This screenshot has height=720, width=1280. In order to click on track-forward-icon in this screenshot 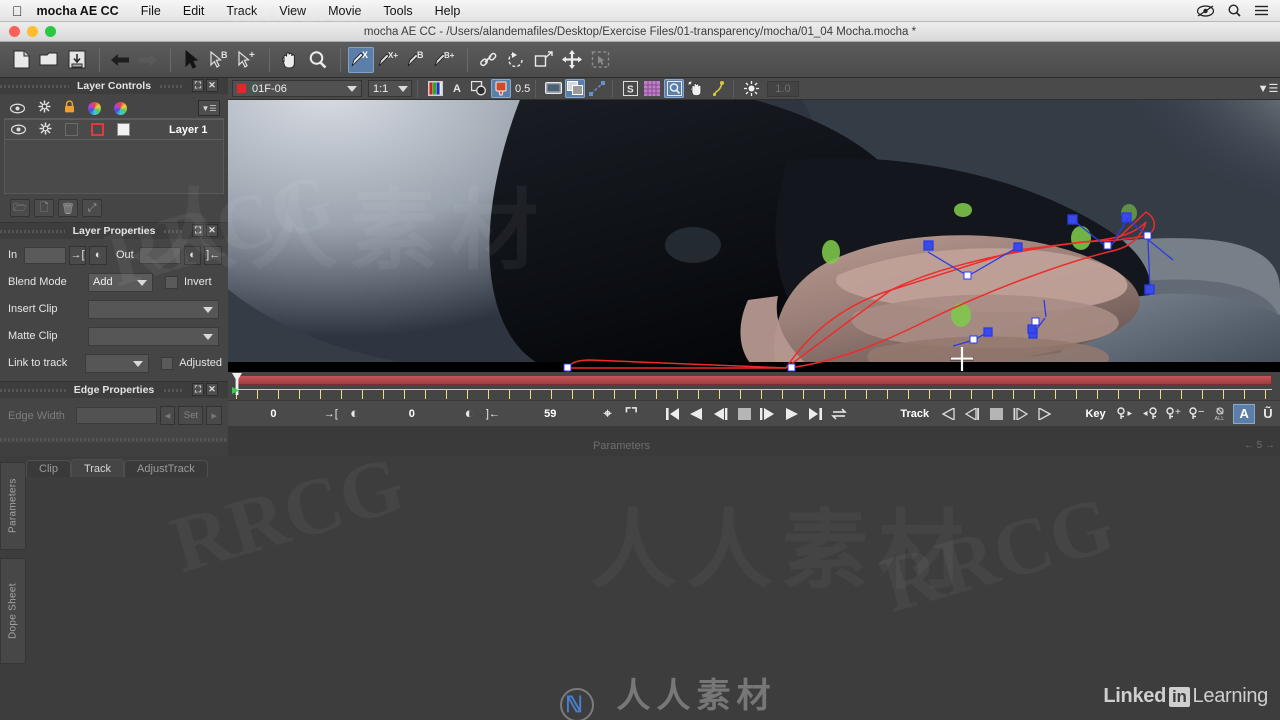, I will do `click(1044, 414)`.